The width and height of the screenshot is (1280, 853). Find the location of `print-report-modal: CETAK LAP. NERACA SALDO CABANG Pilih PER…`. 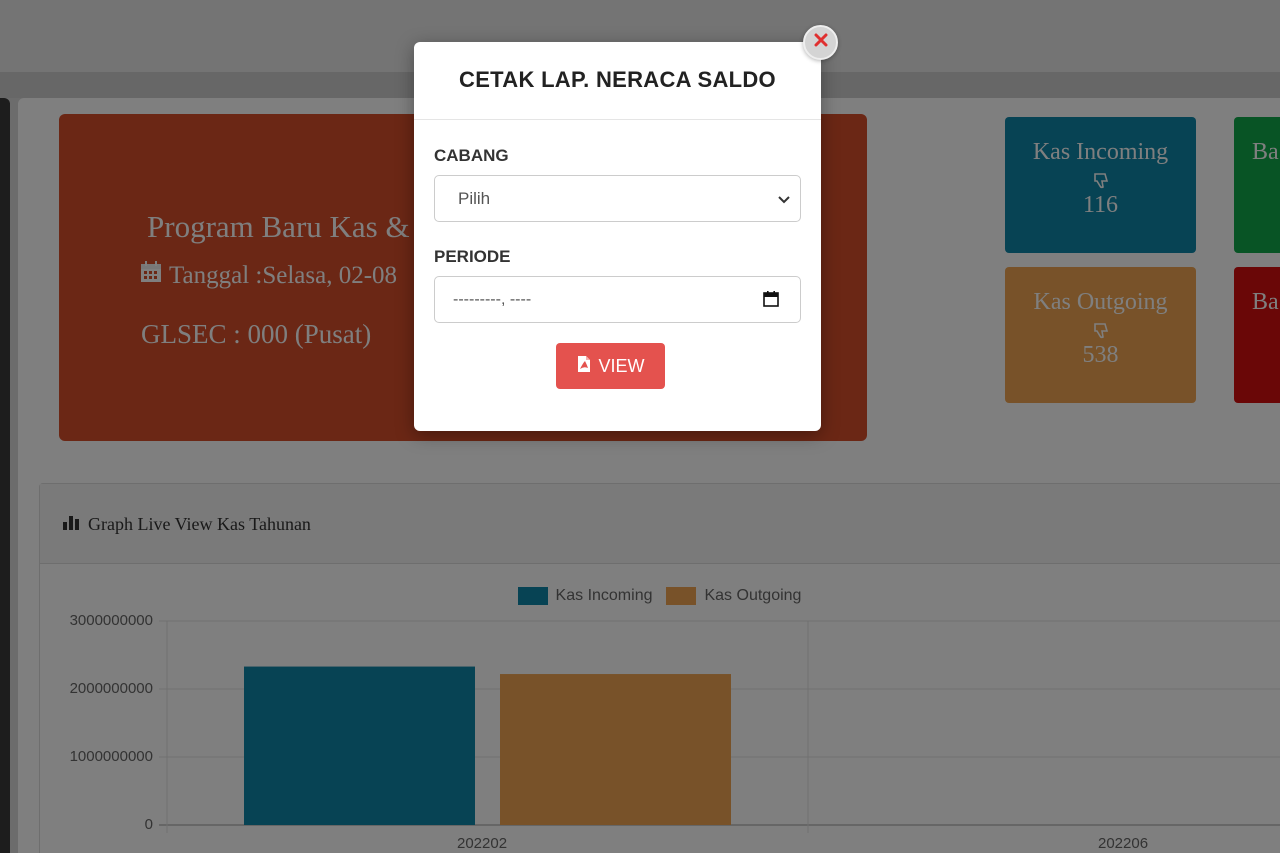

print-report-modal: CETAK LAP. NERACA SALDO CABANG Pilih PER… is located at coordinates (617, 236).